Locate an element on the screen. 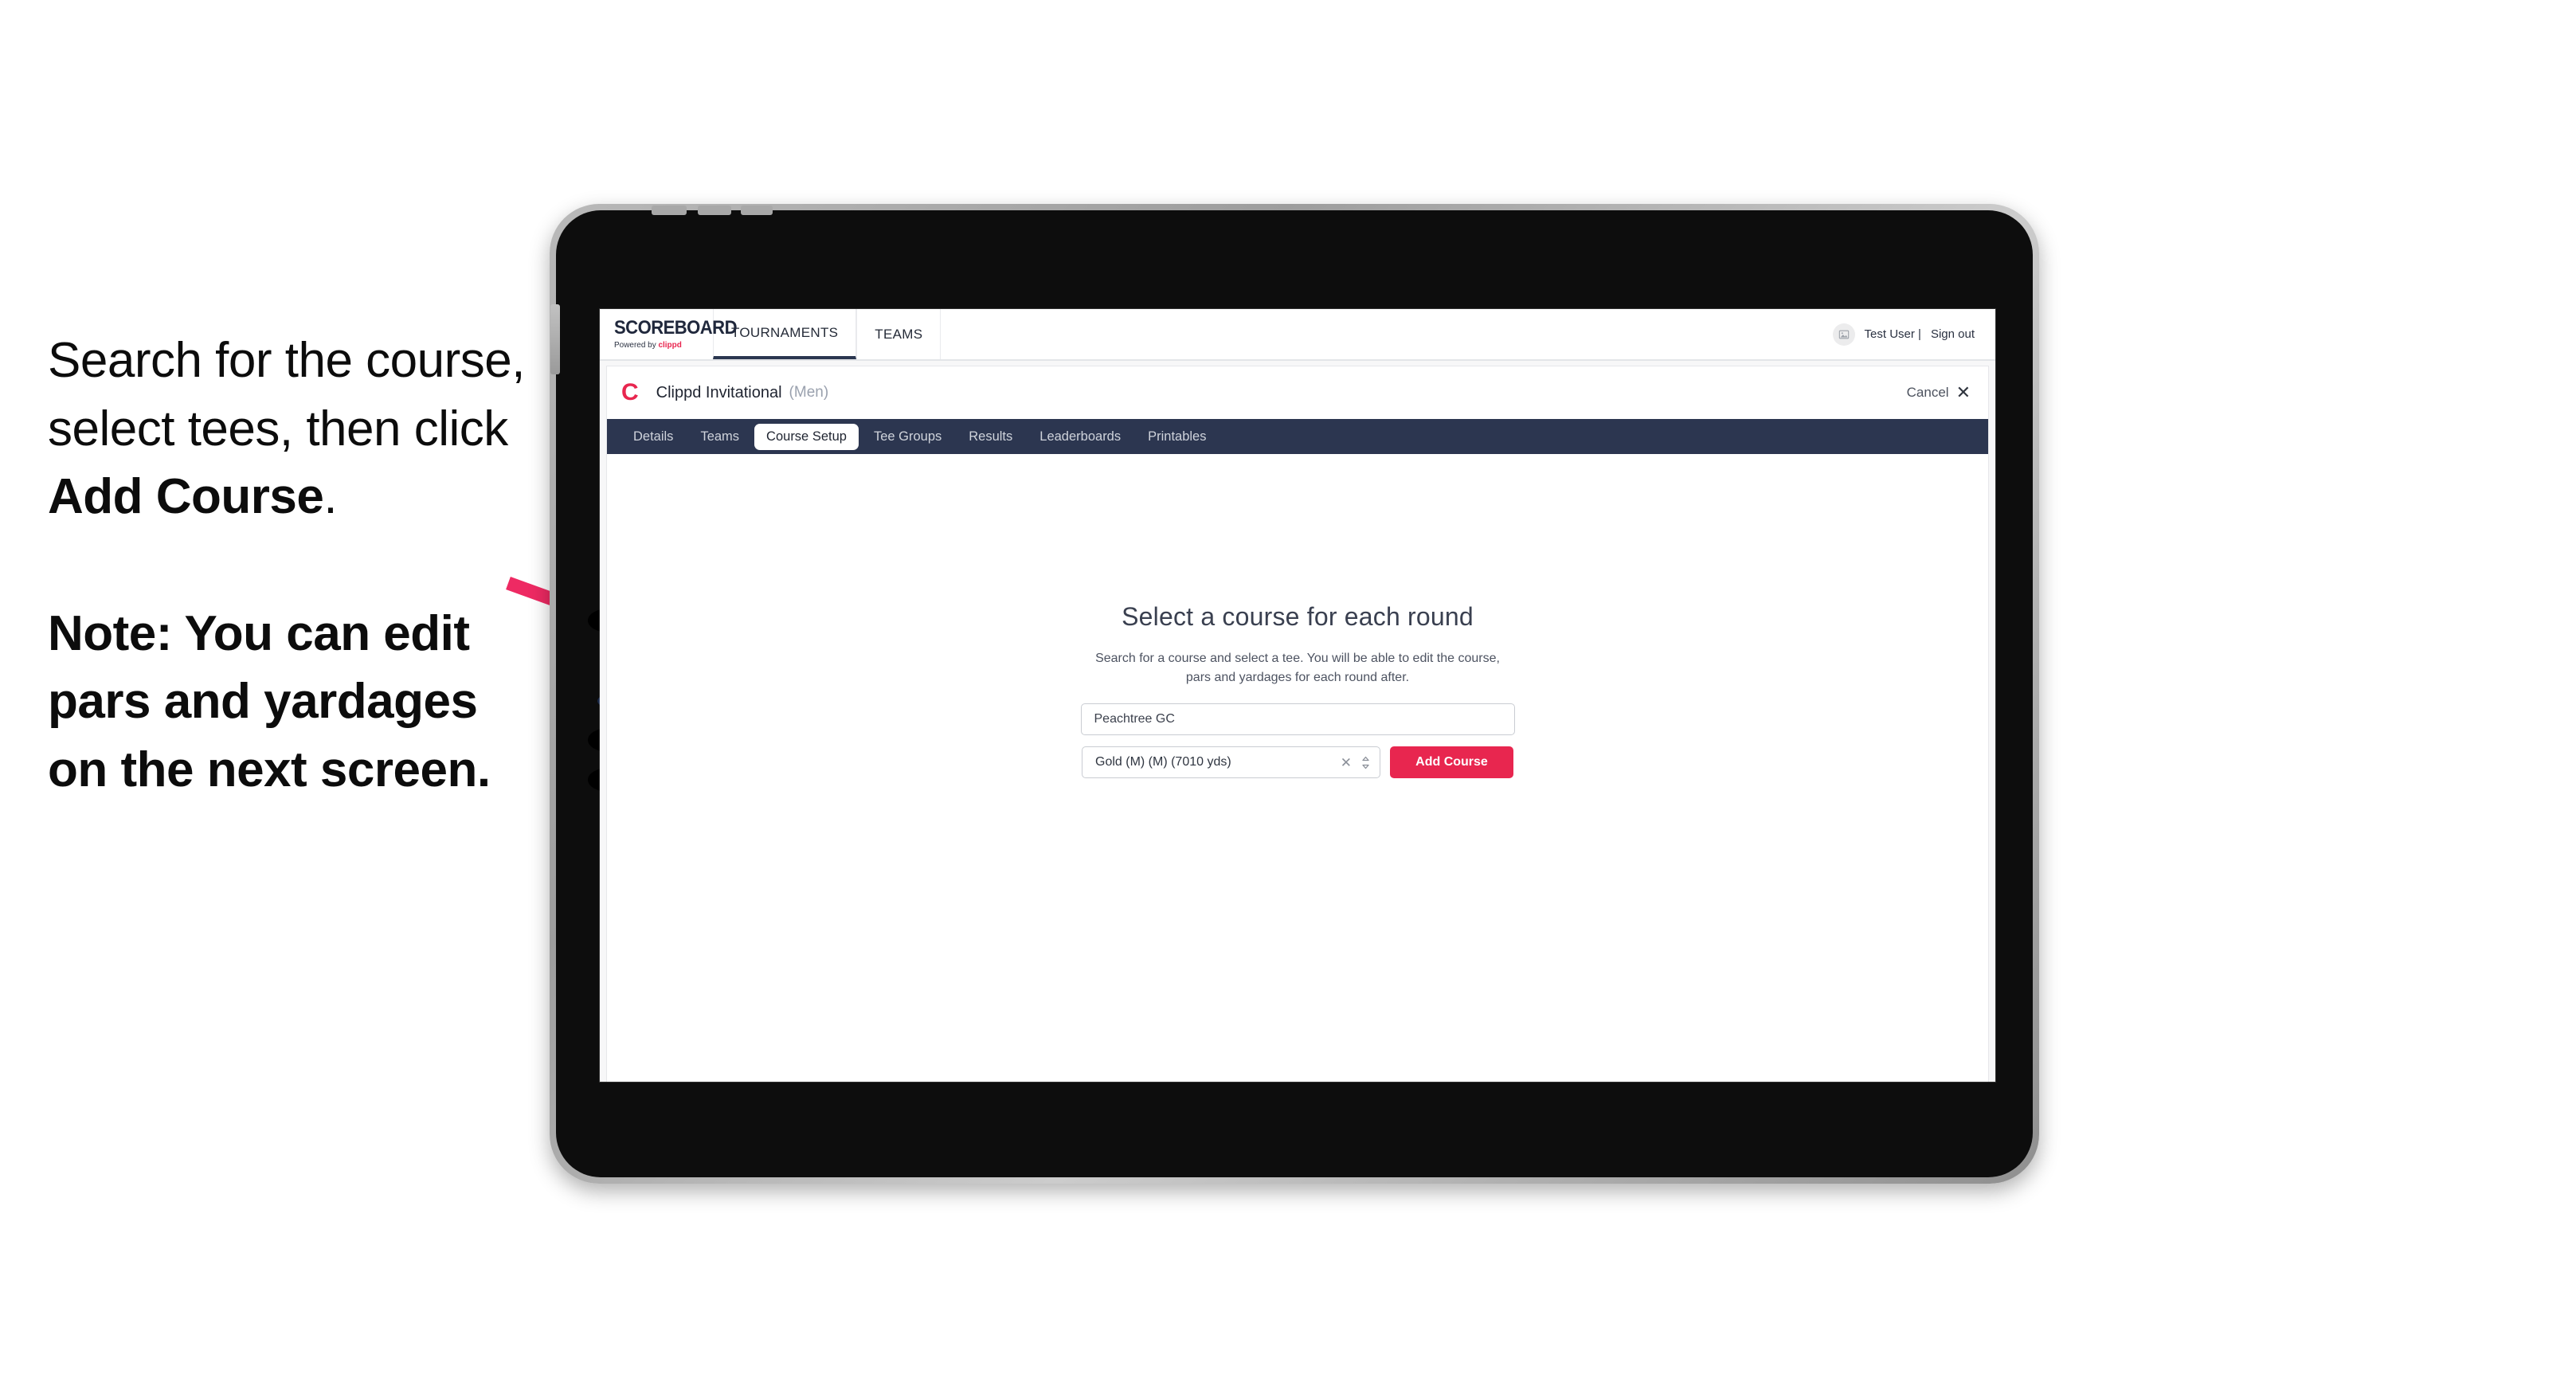 The image size is (2576, 1386). topnav-user-area: Test User | Sign out is located at coordinates (1913, 334).